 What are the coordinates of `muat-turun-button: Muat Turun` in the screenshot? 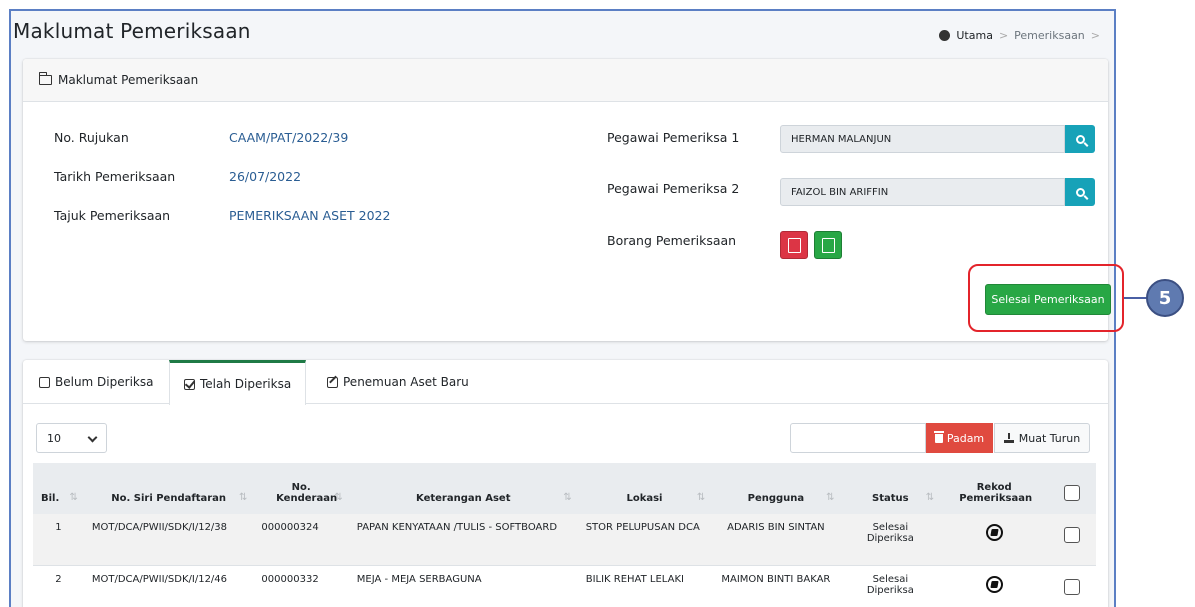 It's located at (1042, 438).